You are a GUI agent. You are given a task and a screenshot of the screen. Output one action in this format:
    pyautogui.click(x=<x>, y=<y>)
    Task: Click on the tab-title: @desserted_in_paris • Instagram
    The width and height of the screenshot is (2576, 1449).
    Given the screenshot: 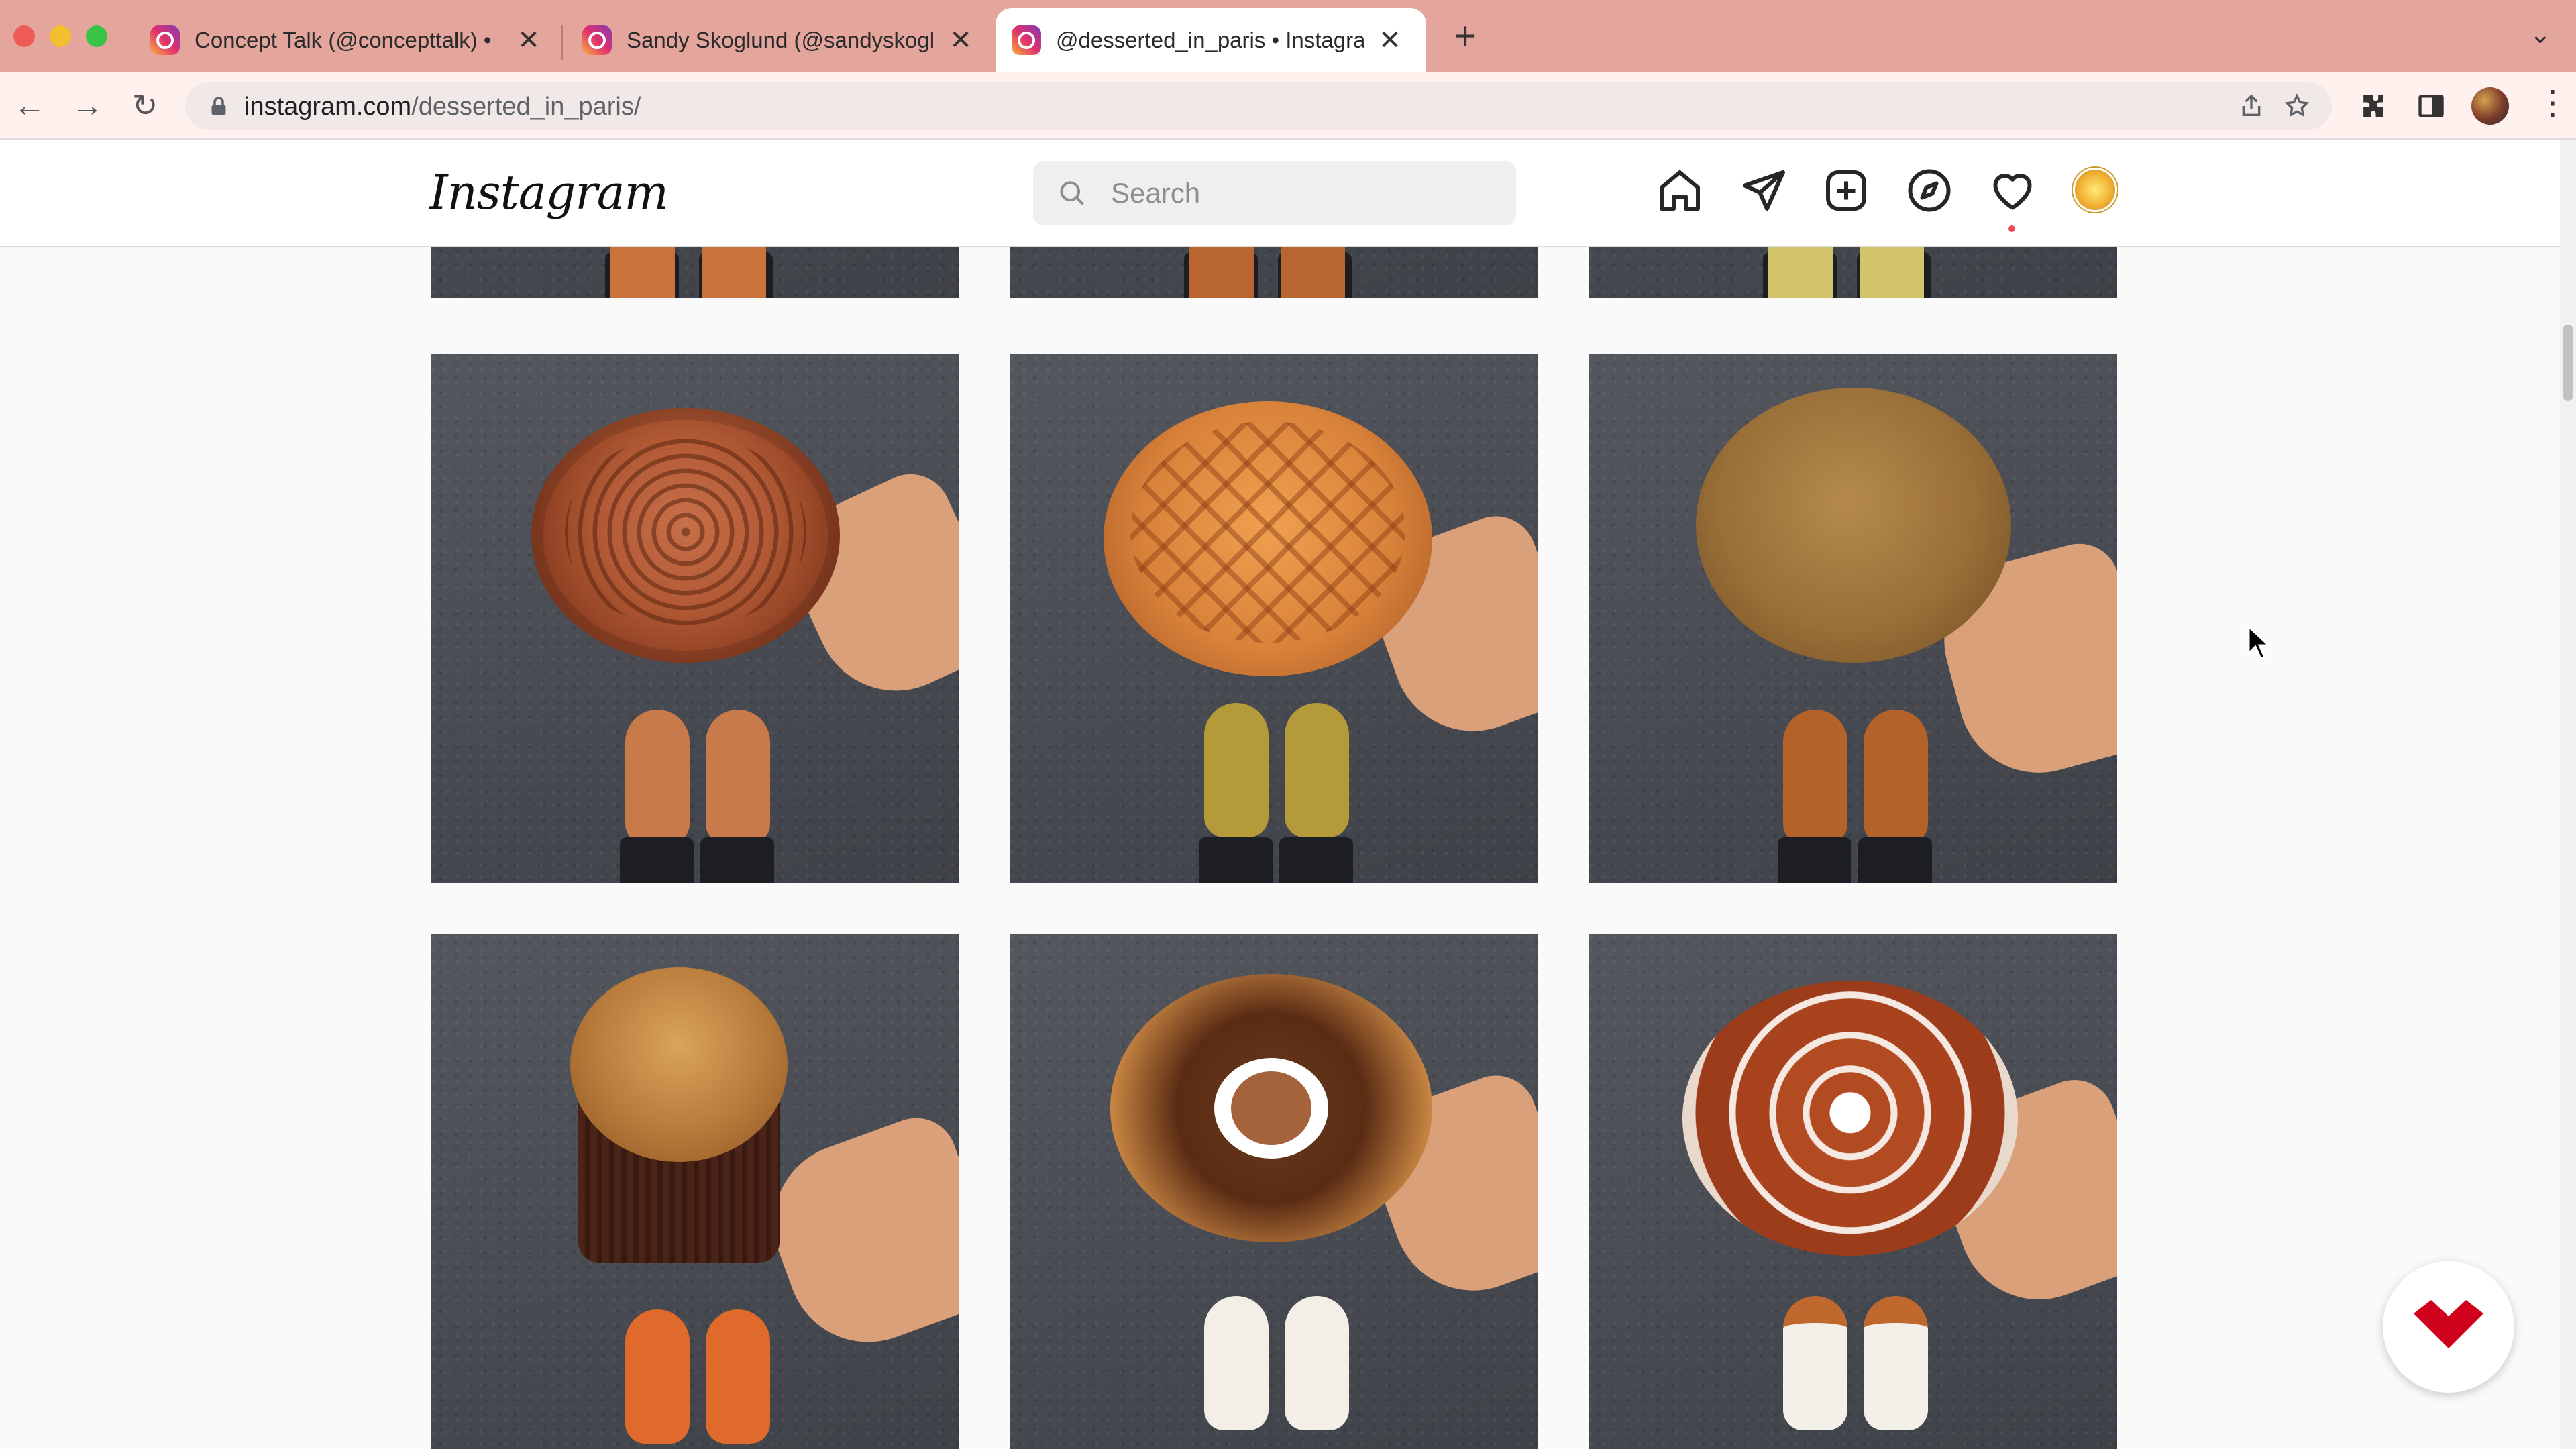 What is the action you would take?
    pyautogui.click(x=1210, y=40)
    